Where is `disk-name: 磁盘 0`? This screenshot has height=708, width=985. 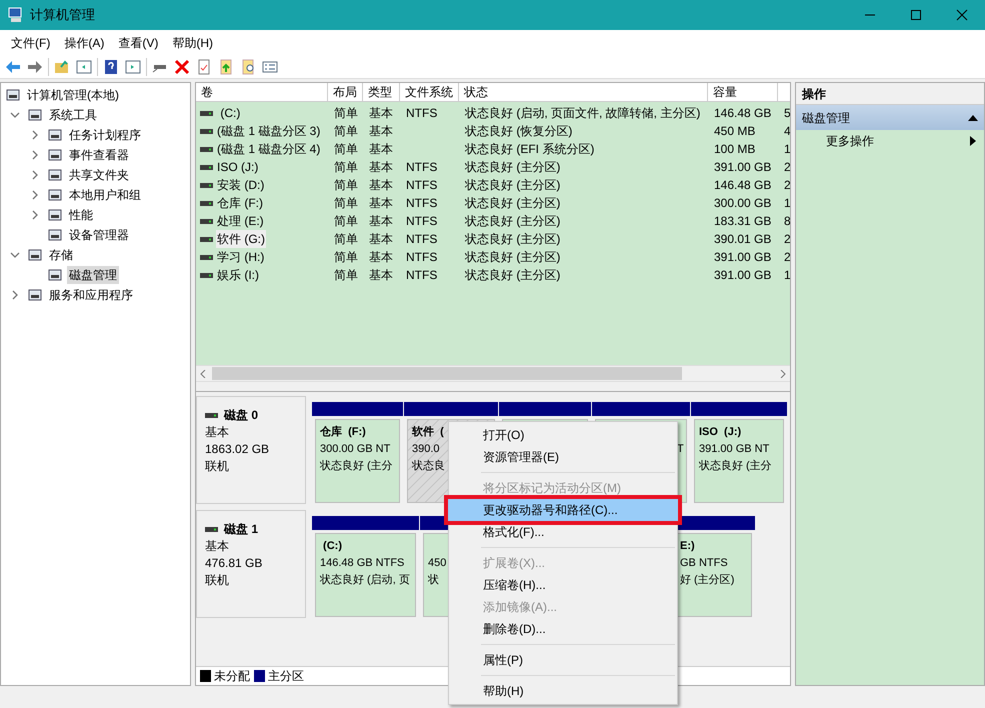
disk-name: 磁盘 0 is located at coordinates (241, 415).